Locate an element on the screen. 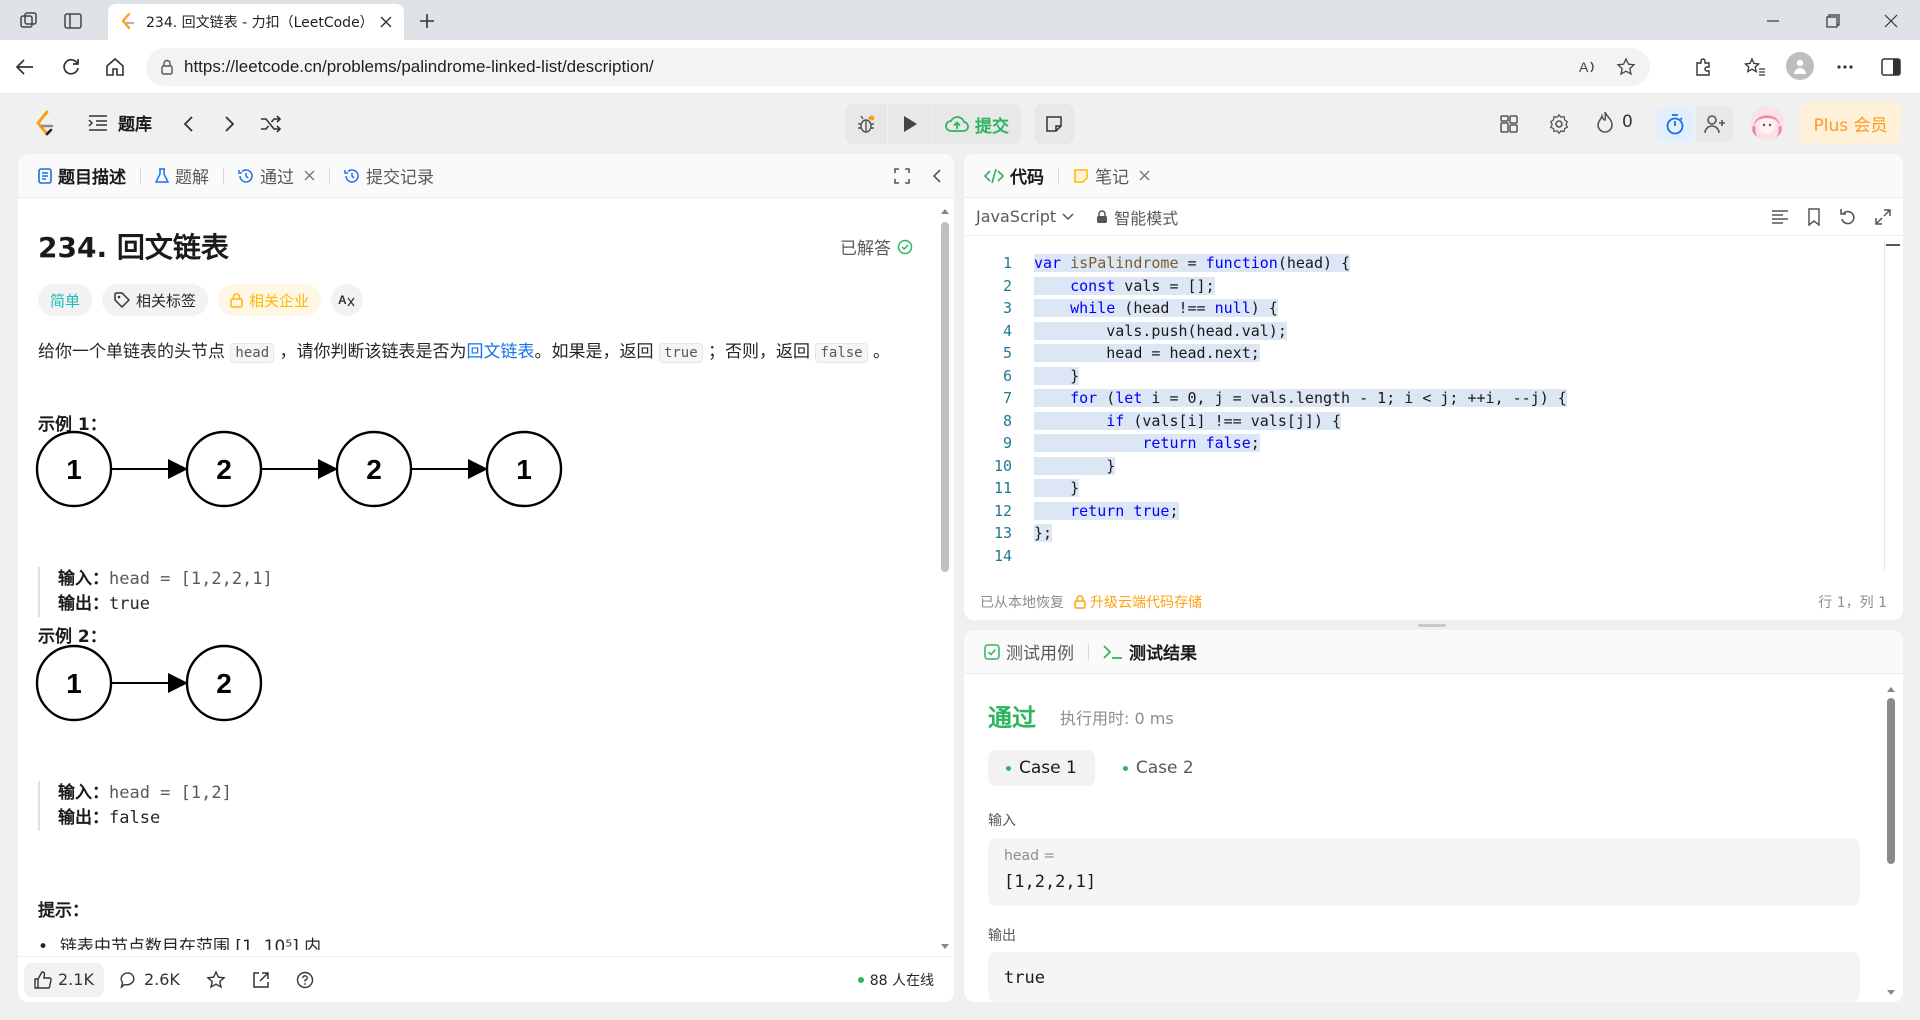  input-box: head = [1,2,2,1] is located at coordinates (1424, 872).